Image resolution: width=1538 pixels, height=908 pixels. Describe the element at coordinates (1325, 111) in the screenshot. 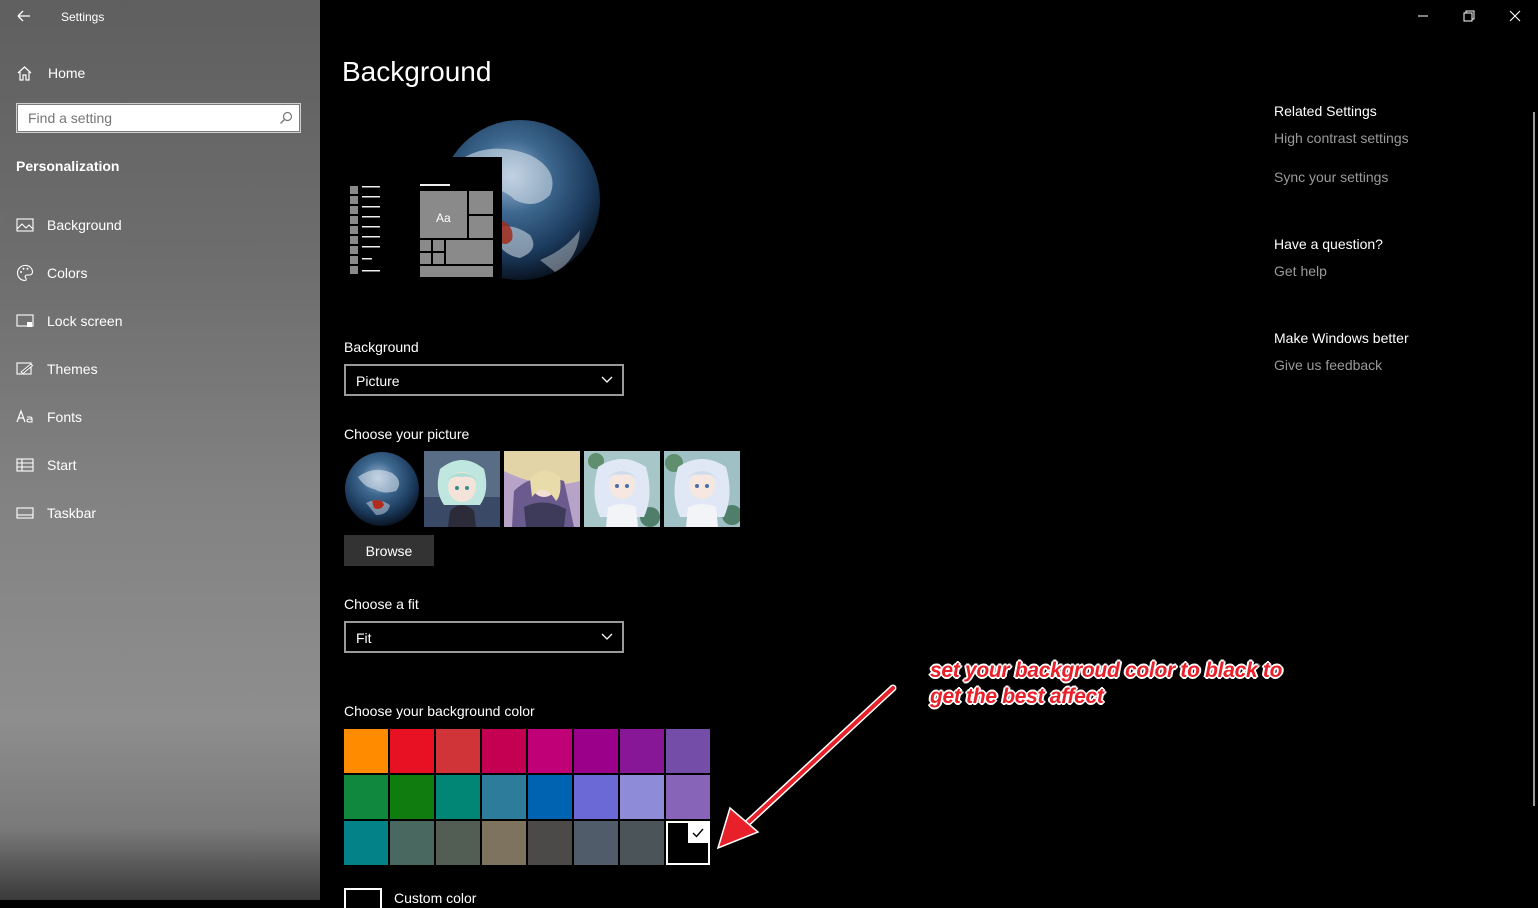

I see `related-settings-heading: Related Settings` at that location.